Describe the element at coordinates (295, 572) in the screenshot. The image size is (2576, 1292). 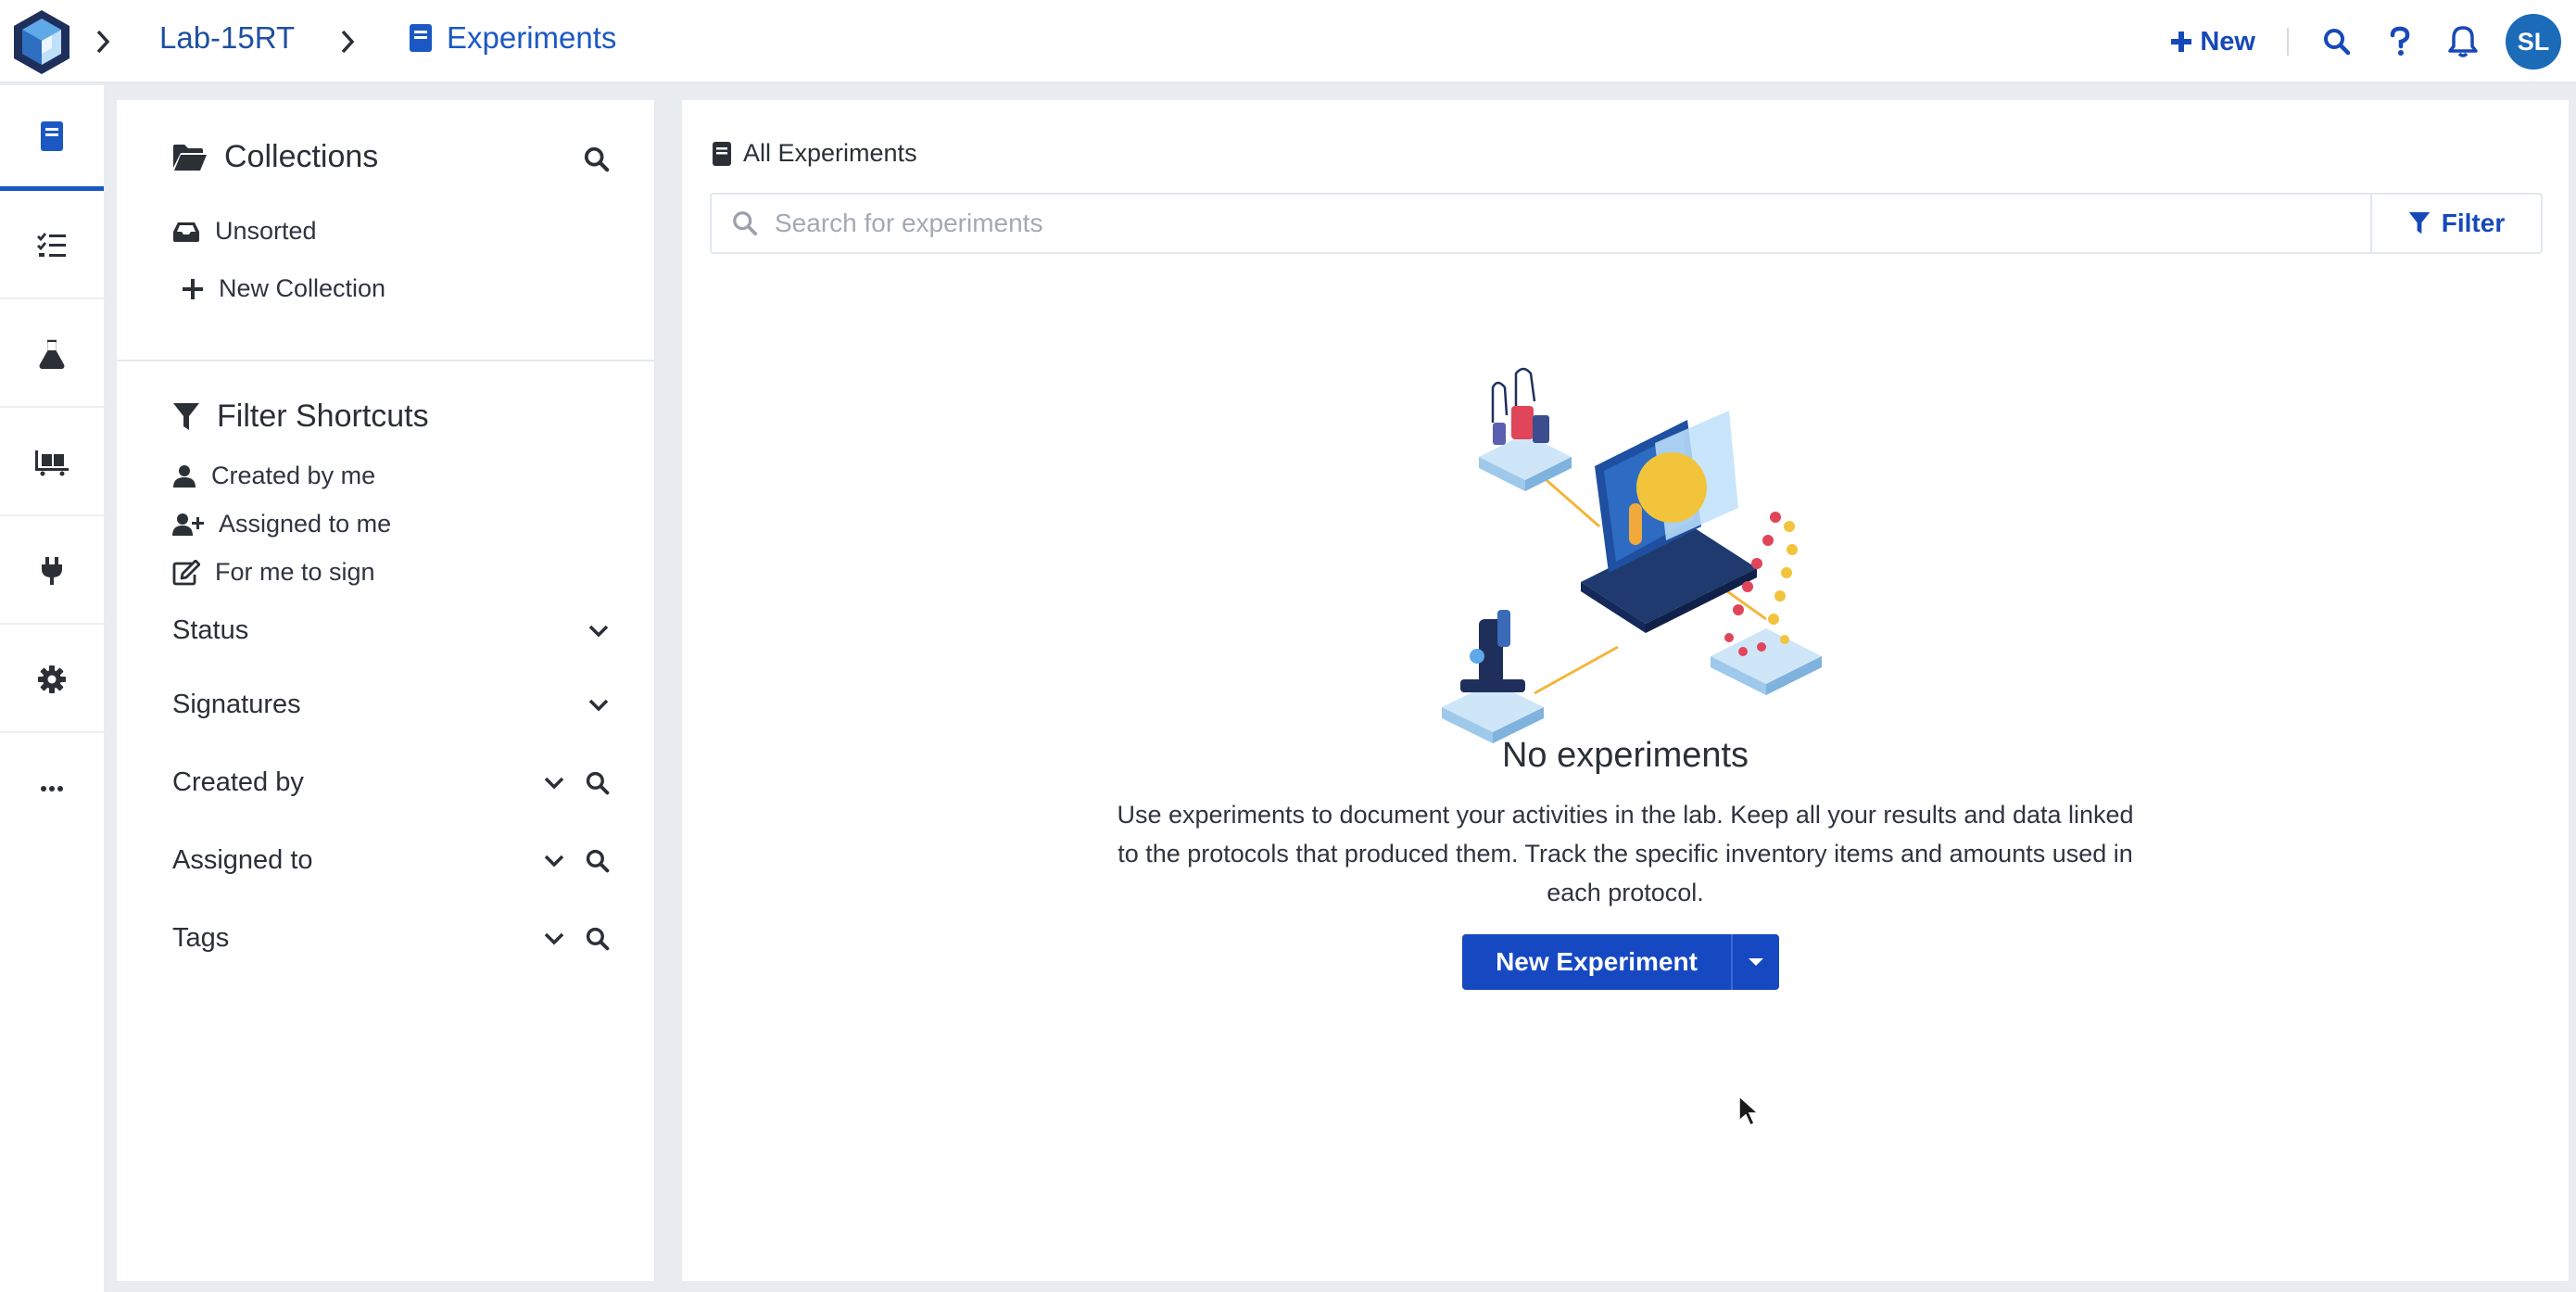
I see `shortcut-for-me-to-sign-label: For me to sign` at that location.